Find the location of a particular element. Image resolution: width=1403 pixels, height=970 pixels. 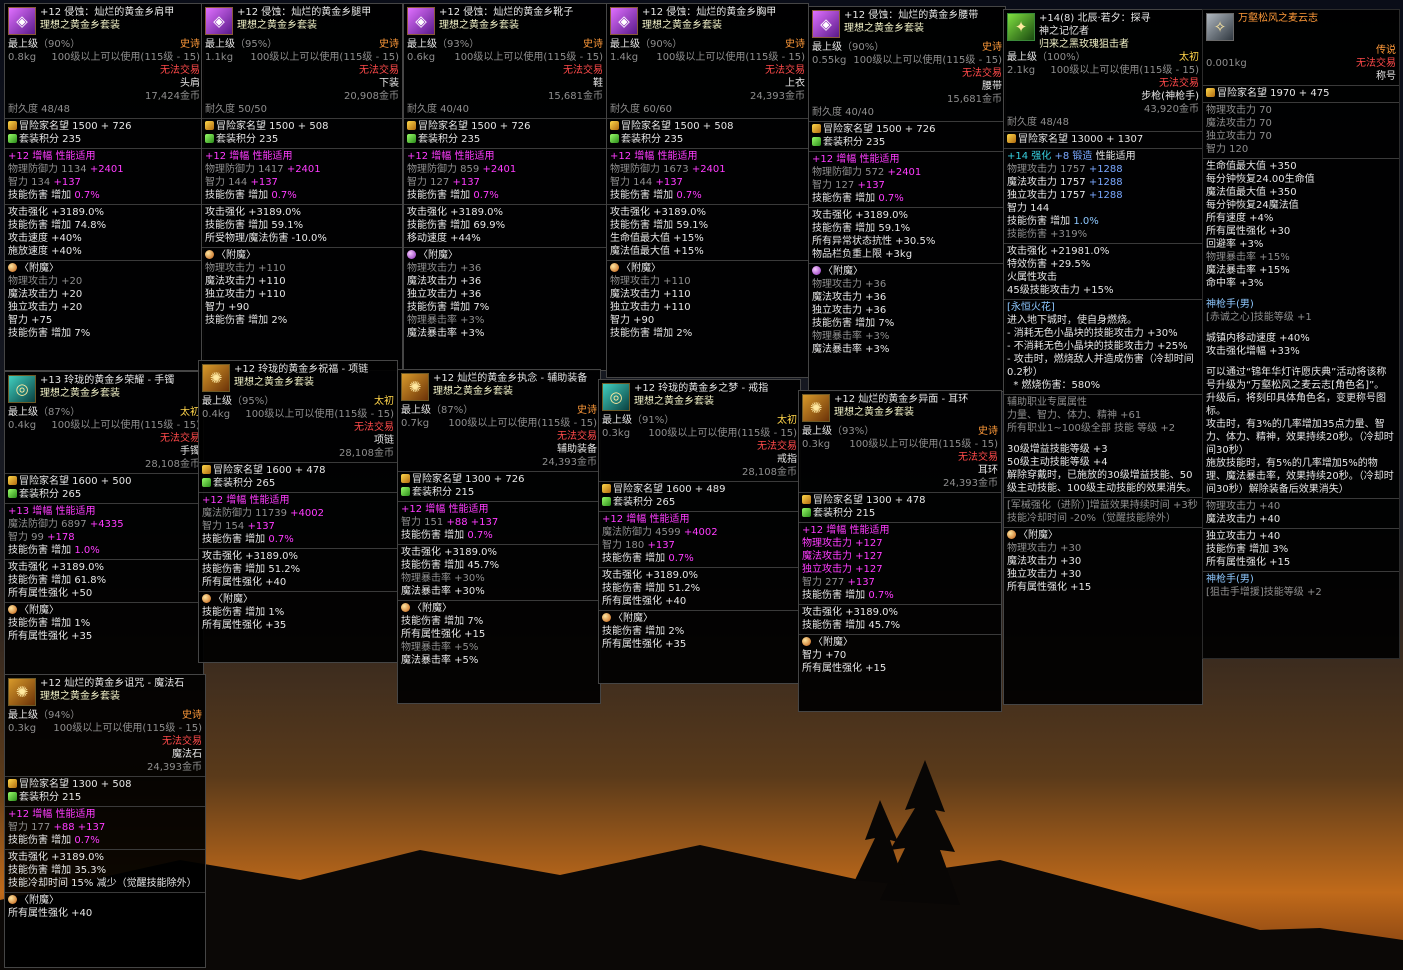

item-defense: 物理防御力 1134 is located at coordinates (49, 169).